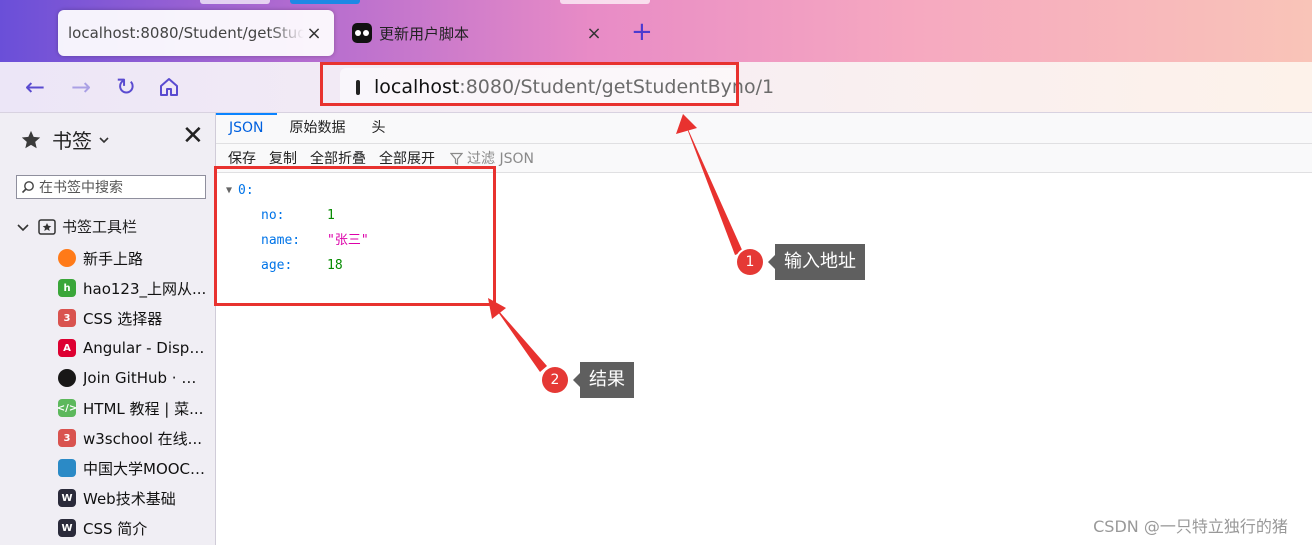  What do you see at coordinates (603, 380) in the screenshot?
I see `annotation-label: 结果` at bounding box center [603, 380].